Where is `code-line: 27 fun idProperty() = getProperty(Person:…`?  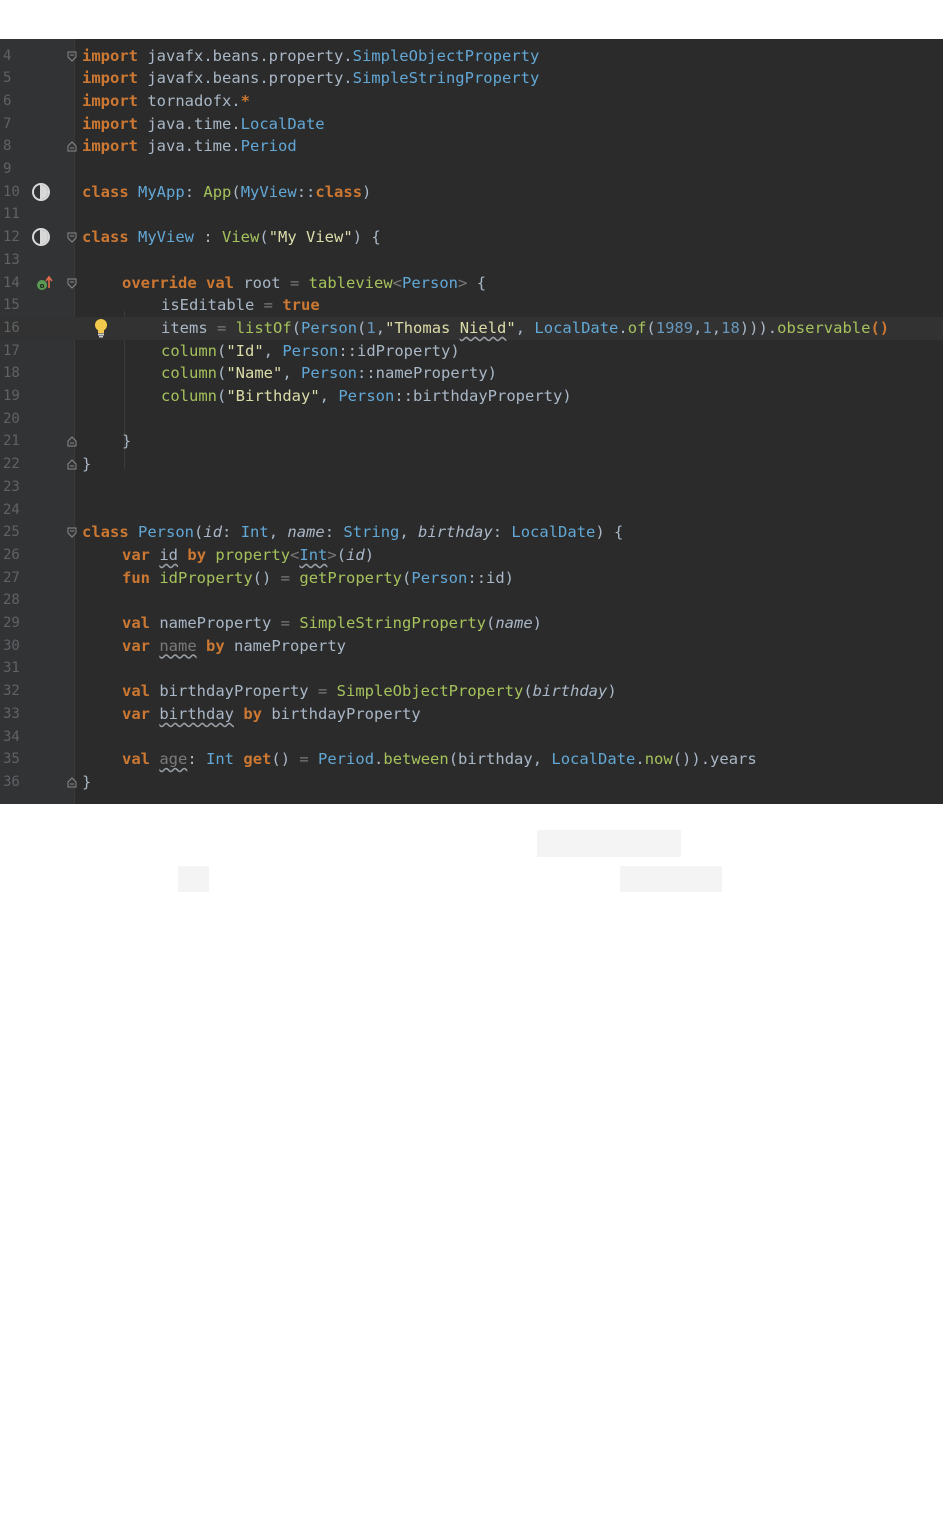 code-line: 27 fun idProperty() = getProperty(Person:… is located at coordinates (471, 578).